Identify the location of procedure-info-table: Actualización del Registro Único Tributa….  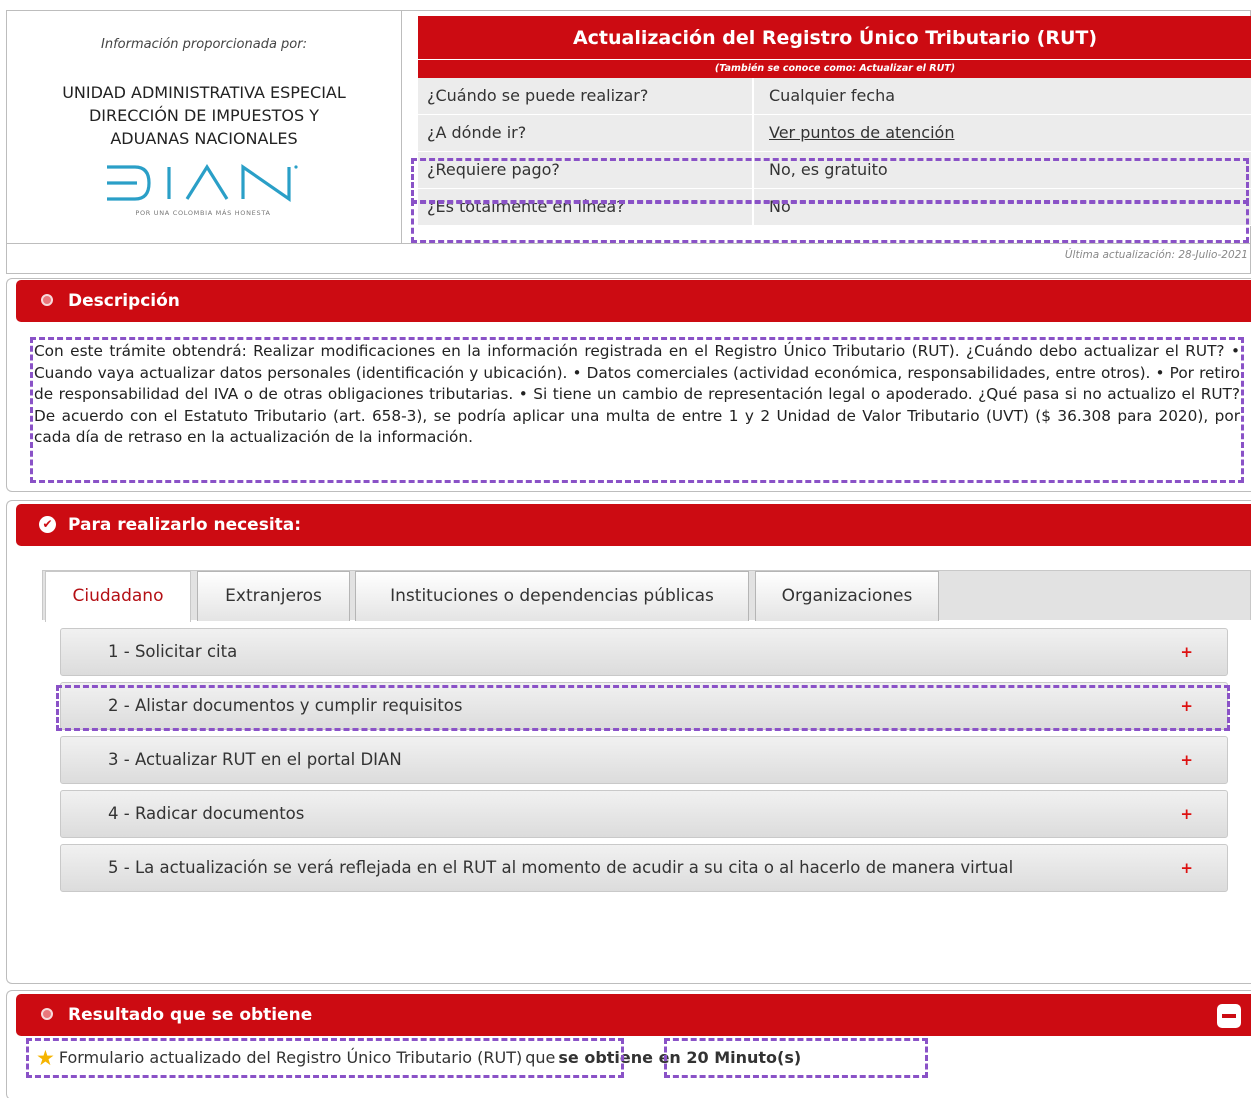
(834, 121).